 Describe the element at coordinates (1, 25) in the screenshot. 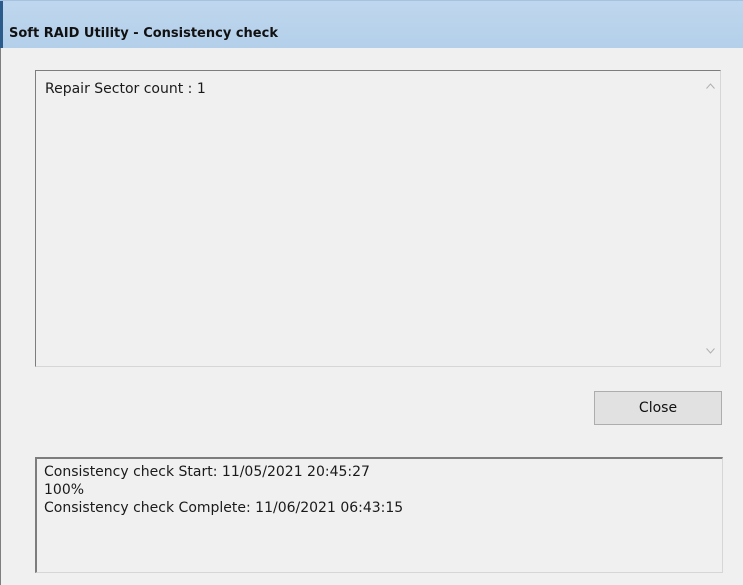

I see `title-bar-accent` at that location.